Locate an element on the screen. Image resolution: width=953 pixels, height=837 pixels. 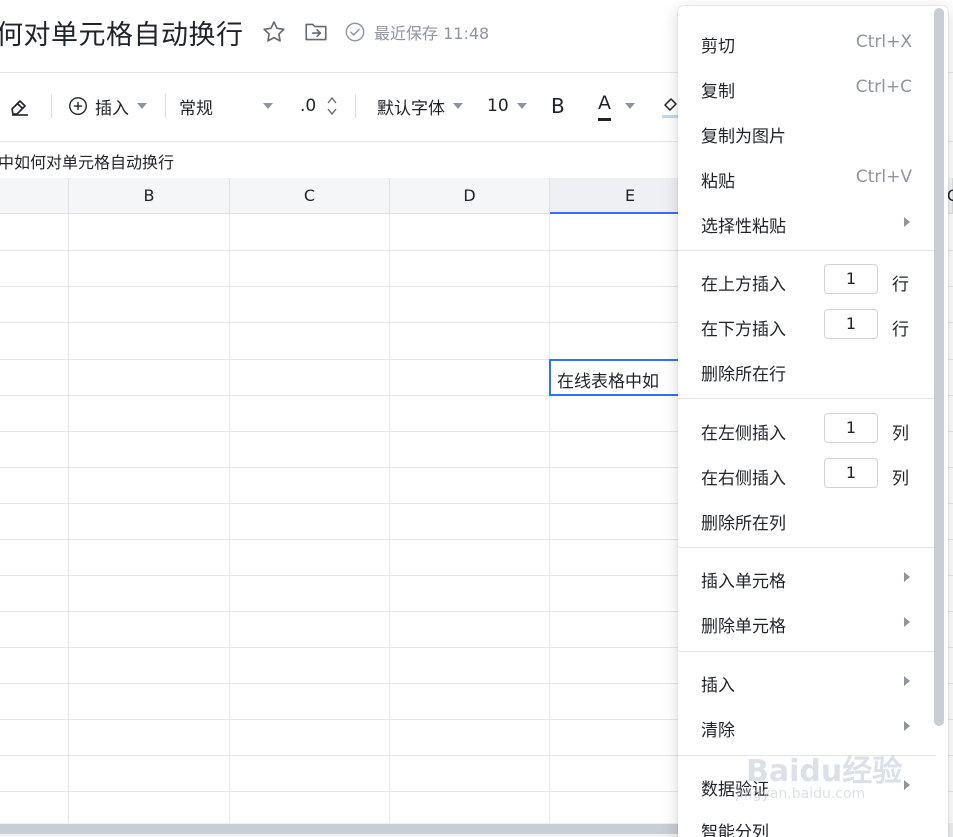
menu-item-label: 清除 is located at coordinates (718, 731).